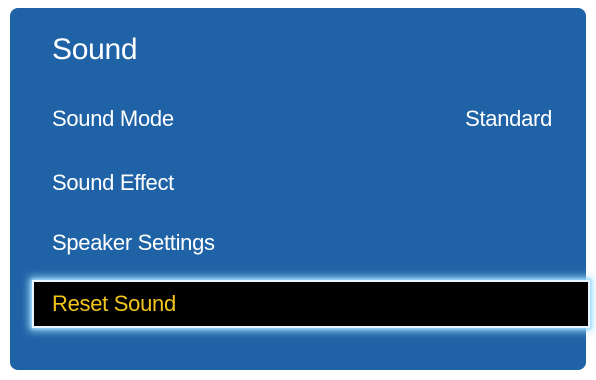 This screenshot has height=380, width=596. What do you see at coordinates (508, 118) in the screenshot?
I see `menu-item-value: Standard` at bounding box center [508, 118].